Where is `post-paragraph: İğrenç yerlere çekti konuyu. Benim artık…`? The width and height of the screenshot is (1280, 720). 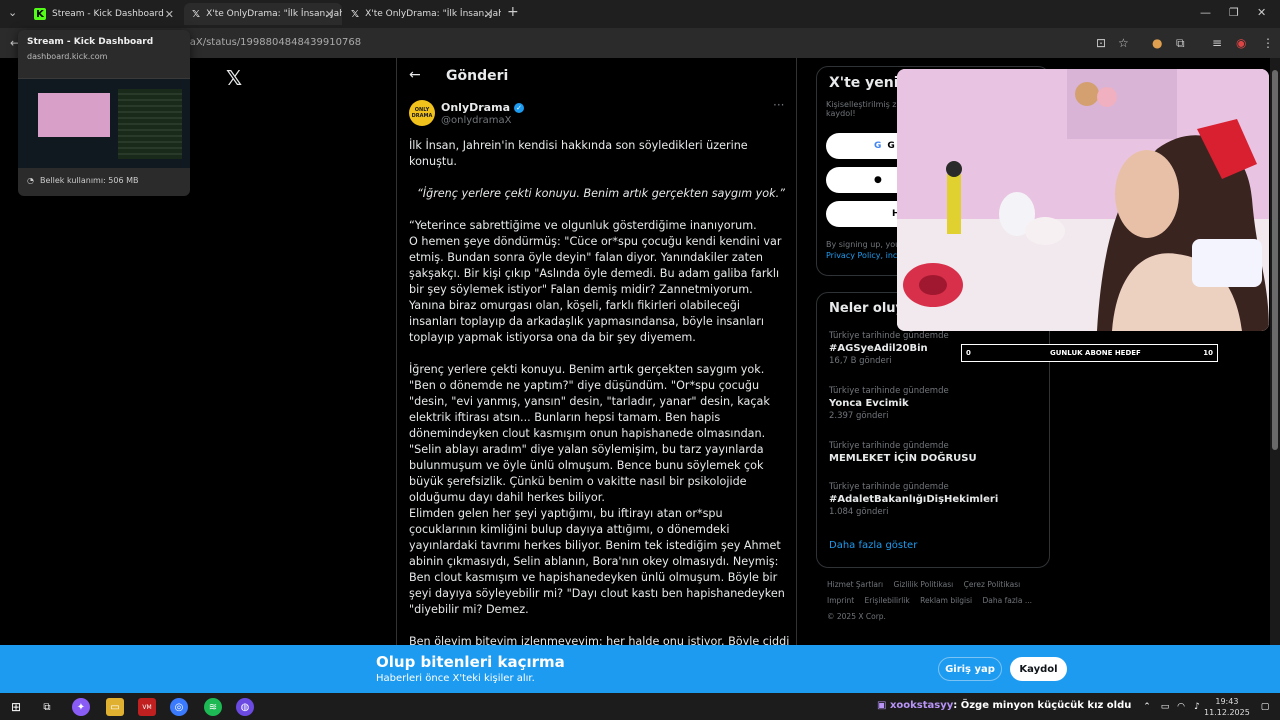 post-paragraph: İğrenç yerlere çekti konuyu. Benim artık… is located at coordinates (597, 489).